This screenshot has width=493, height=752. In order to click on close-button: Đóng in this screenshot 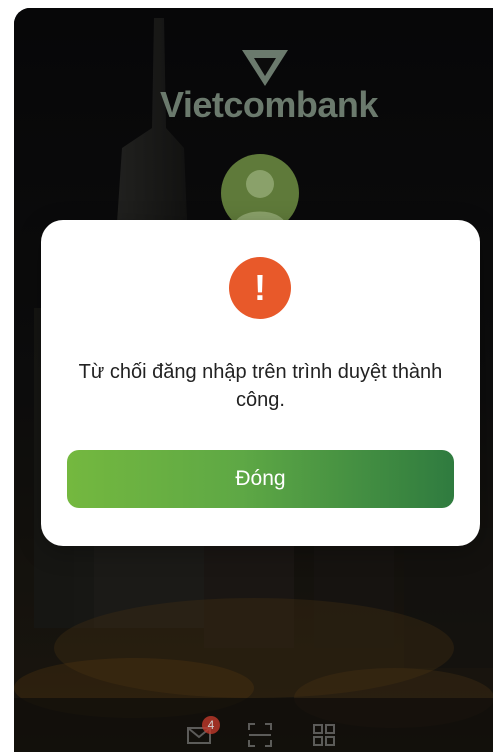, I will do `click(260, 479)`.